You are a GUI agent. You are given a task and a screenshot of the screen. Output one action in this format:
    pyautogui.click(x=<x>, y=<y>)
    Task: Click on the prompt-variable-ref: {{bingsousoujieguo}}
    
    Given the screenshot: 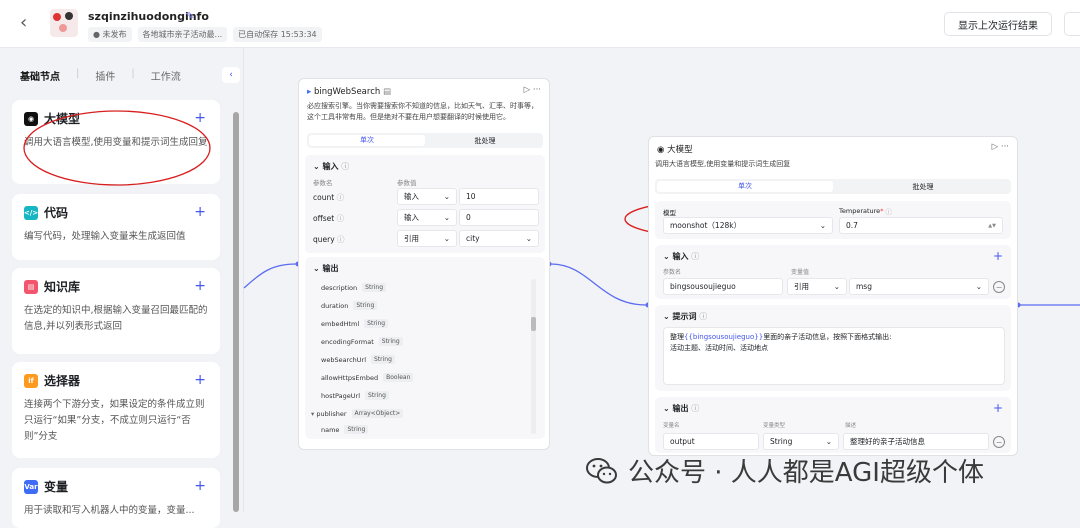 What is the action you would take?
    pyautogui.click(x=724, y=337)
    